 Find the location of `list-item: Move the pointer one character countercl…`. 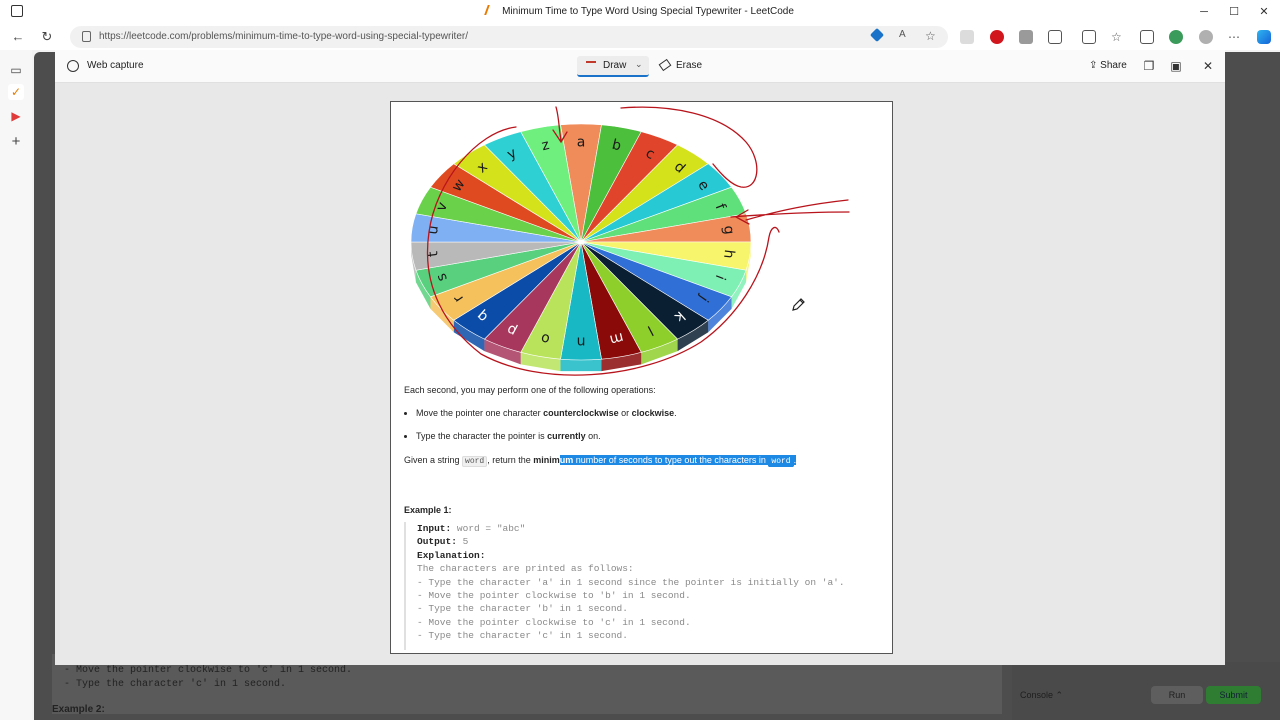

list-item: Move the pointer one character countercl… is located at coordinates (546, 413).